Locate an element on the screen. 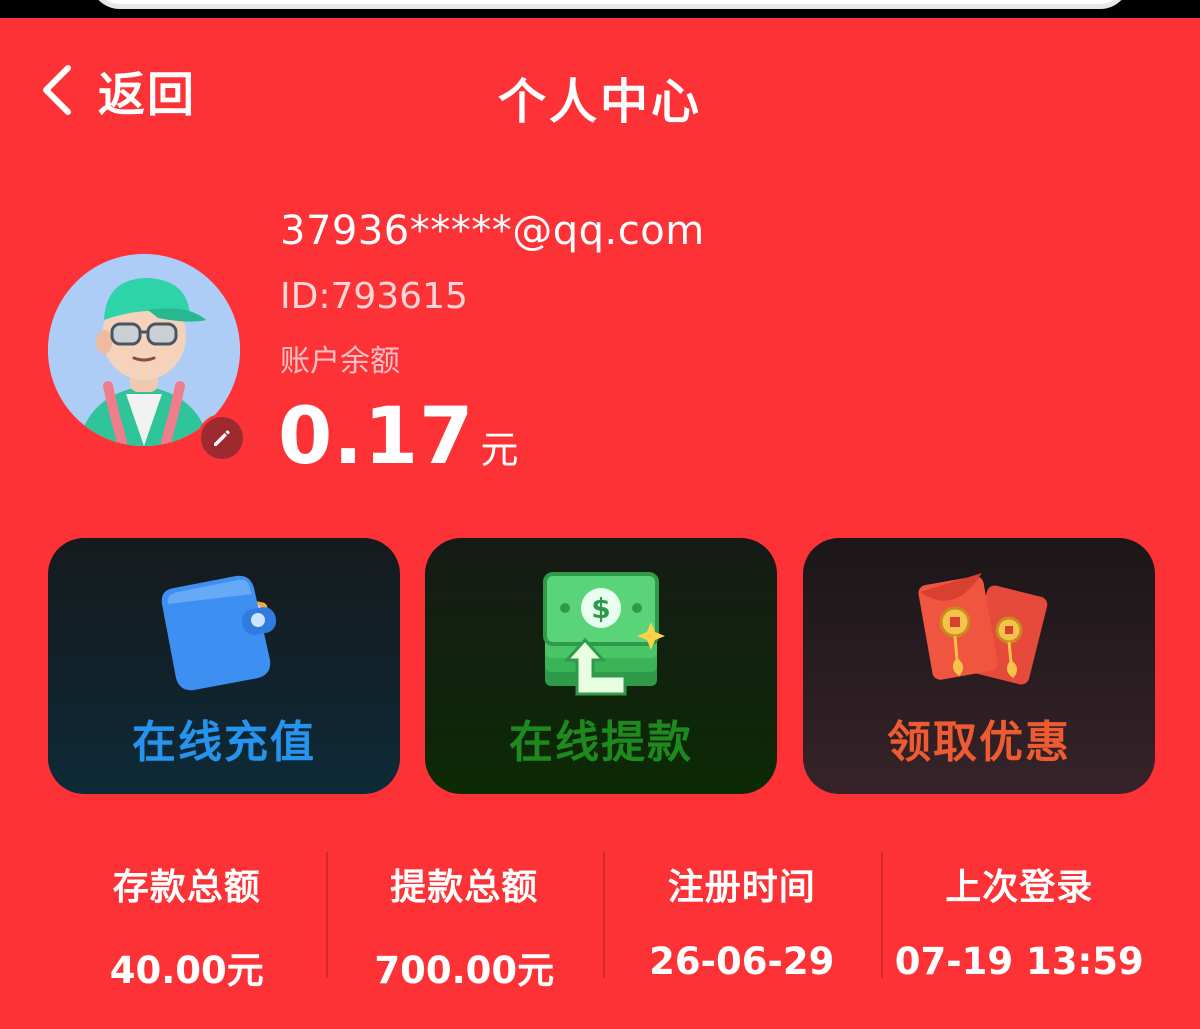 The height and width of the screenshot is (1029, 1200). cash-withdraw-icon: $ is located at coordinates (604, 634).